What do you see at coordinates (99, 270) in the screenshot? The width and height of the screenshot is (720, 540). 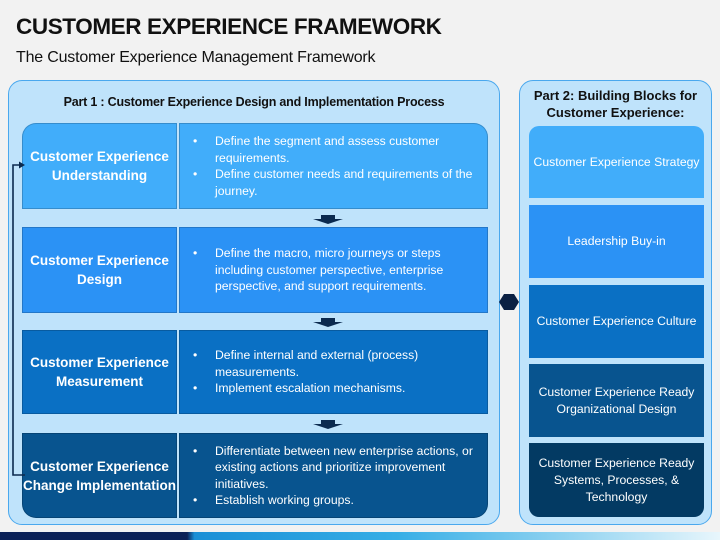 I see `step-label: Customer Experience Design` at bounding box center [99, 270].